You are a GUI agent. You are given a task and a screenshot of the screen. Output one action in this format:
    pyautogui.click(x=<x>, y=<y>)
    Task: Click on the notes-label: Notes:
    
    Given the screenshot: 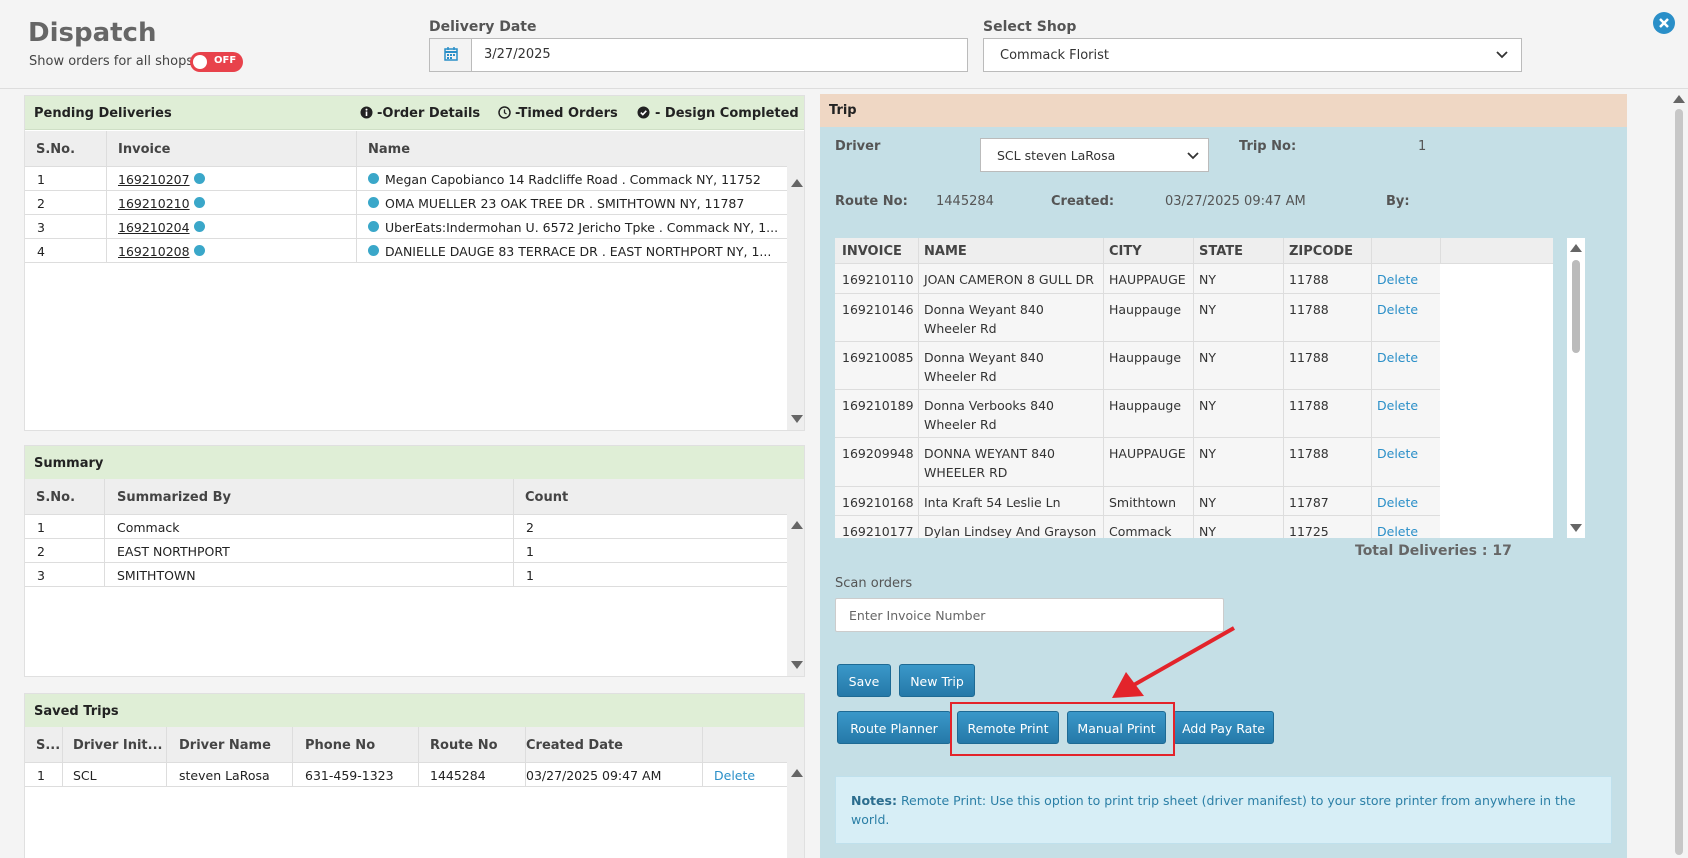 What is the action you would take?
    pyautogui.click(x=874, y=800)
    